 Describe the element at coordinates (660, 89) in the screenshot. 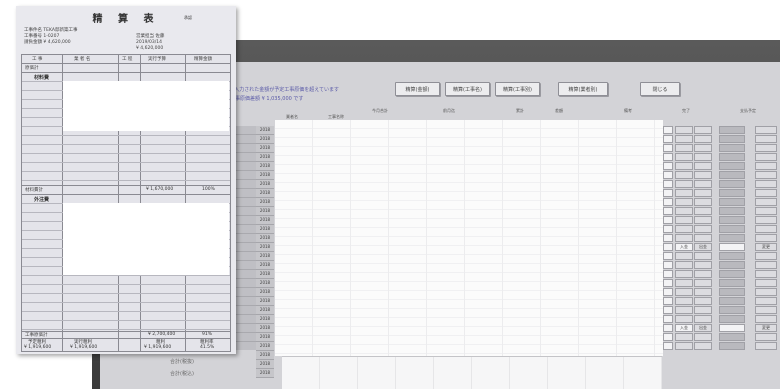

I see `close-button: 閉じる` at that location.